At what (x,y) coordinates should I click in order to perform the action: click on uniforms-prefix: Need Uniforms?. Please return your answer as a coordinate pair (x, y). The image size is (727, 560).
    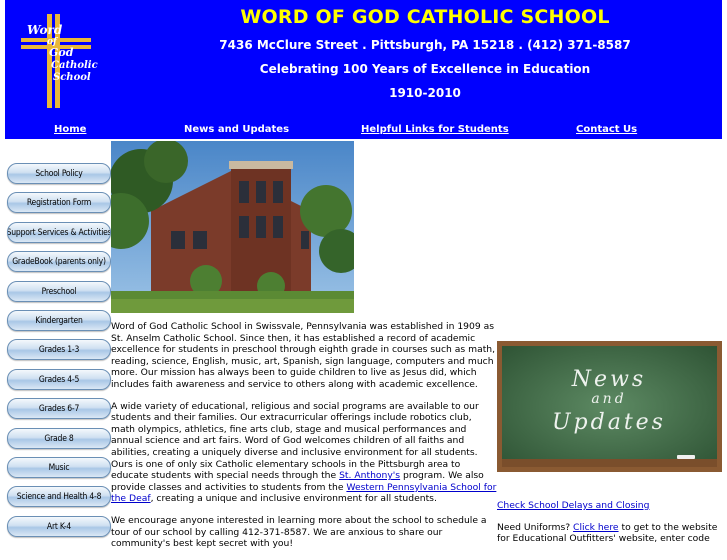
    Looking at the image, I should click on (535, 527).